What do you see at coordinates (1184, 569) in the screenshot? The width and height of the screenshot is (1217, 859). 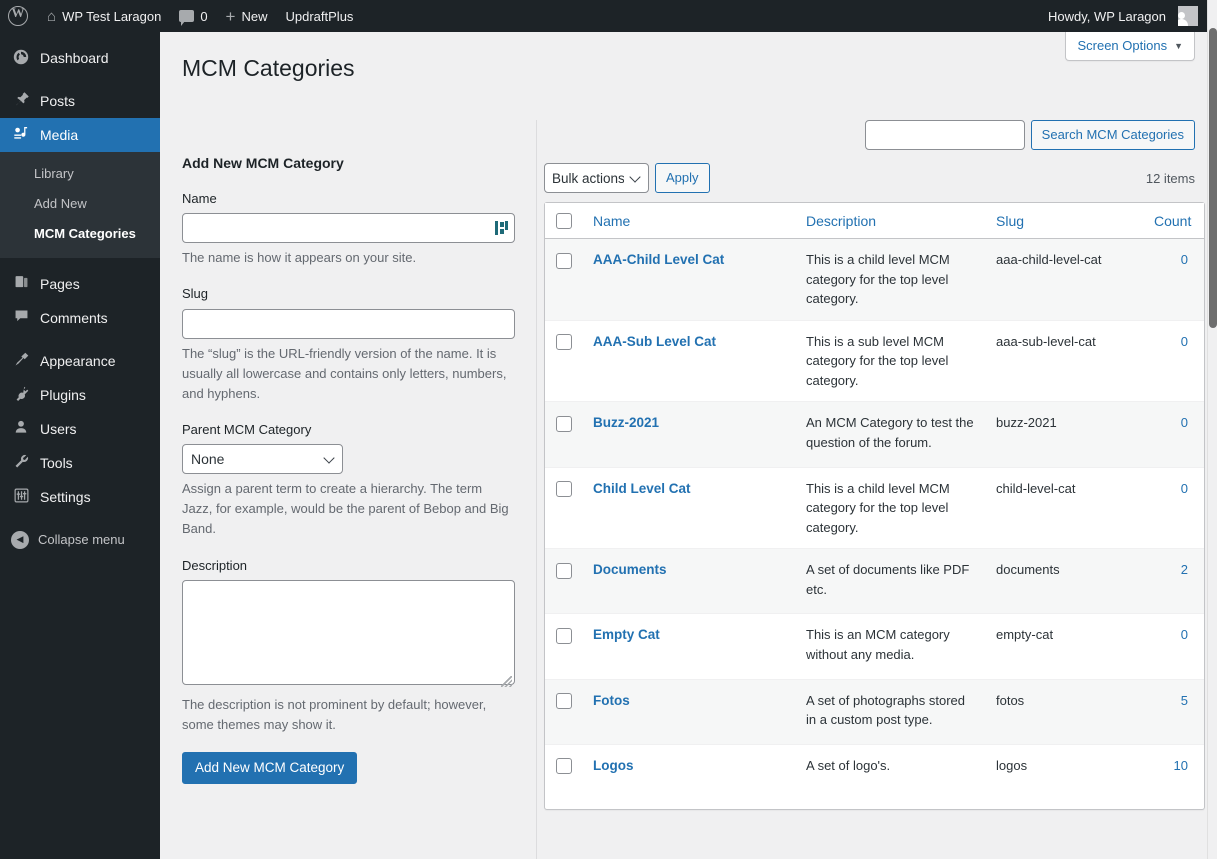 I see `category-count-link: 2` at bounding box center [1184, 569].